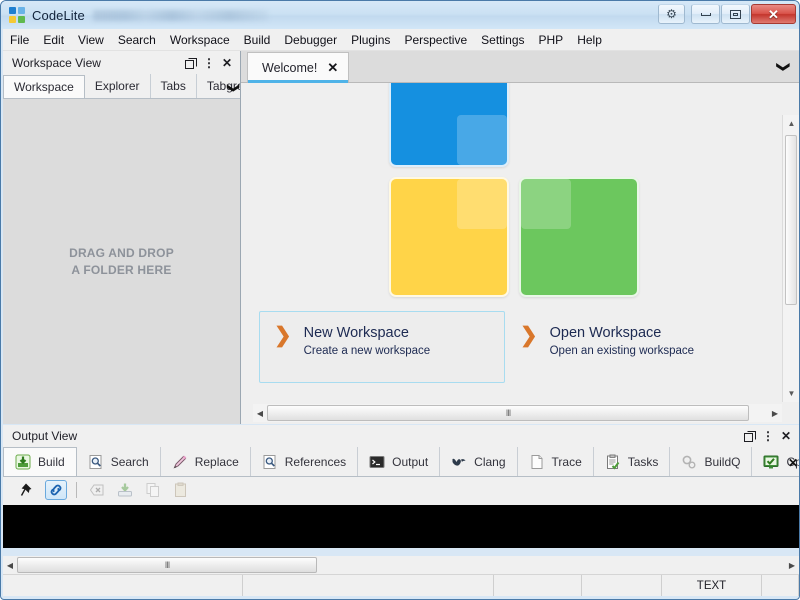 This screenshot has width=800, height=600. I want to click on blue-tile-accent, so click(482, 140).